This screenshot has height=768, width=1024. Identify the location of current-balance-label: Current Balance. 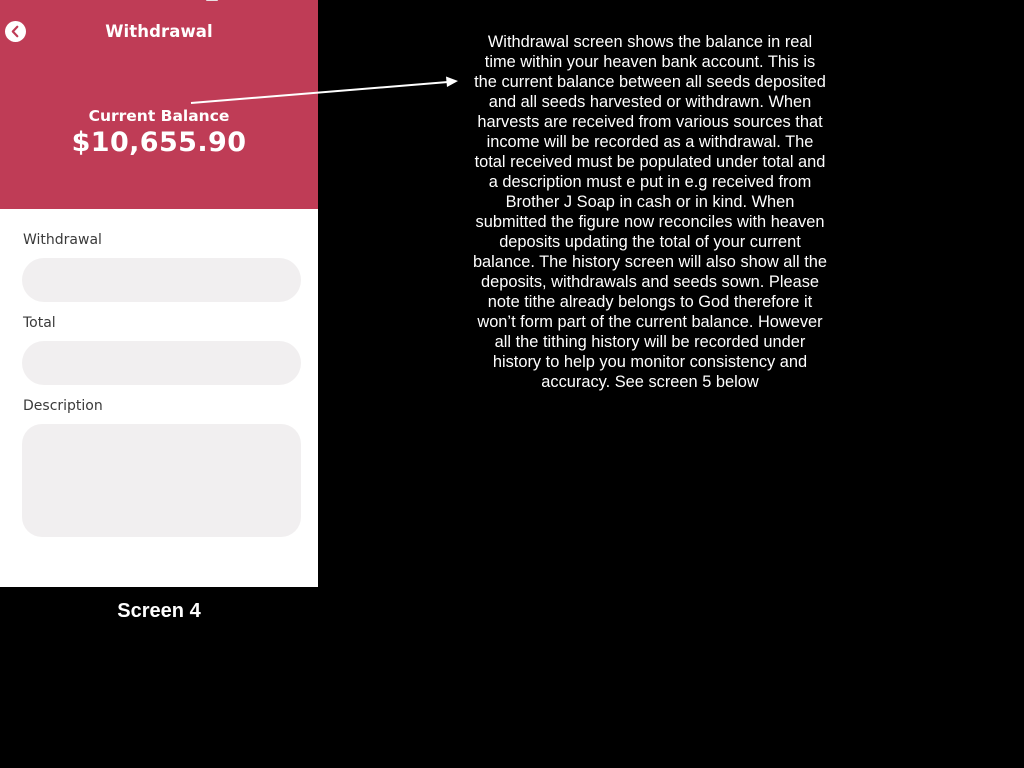
(159, 116).